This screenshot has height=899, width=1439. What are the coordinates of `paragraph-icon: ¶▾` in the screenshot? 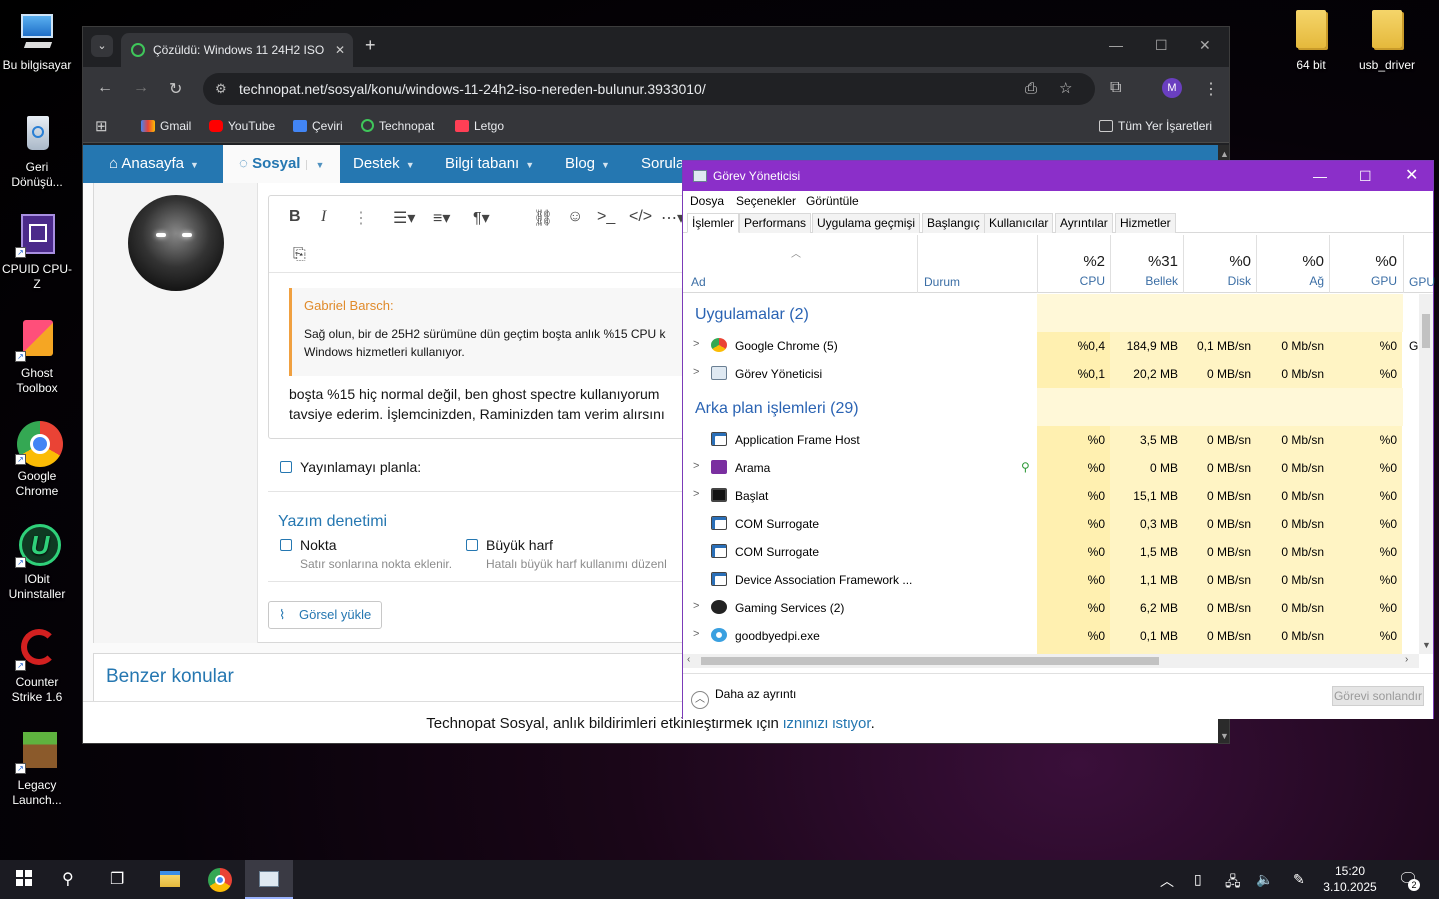 It's located at (481, 218).